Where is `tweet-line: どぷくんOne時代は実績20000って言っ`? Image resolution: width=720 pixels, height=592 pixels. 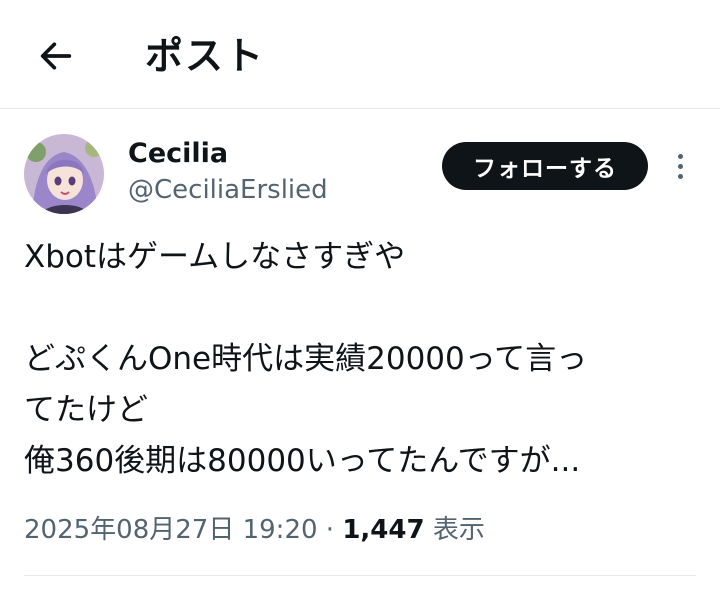 tweet-line: どぷくんOne時代は実績20000って言っ is located at coordinates (306, 359).